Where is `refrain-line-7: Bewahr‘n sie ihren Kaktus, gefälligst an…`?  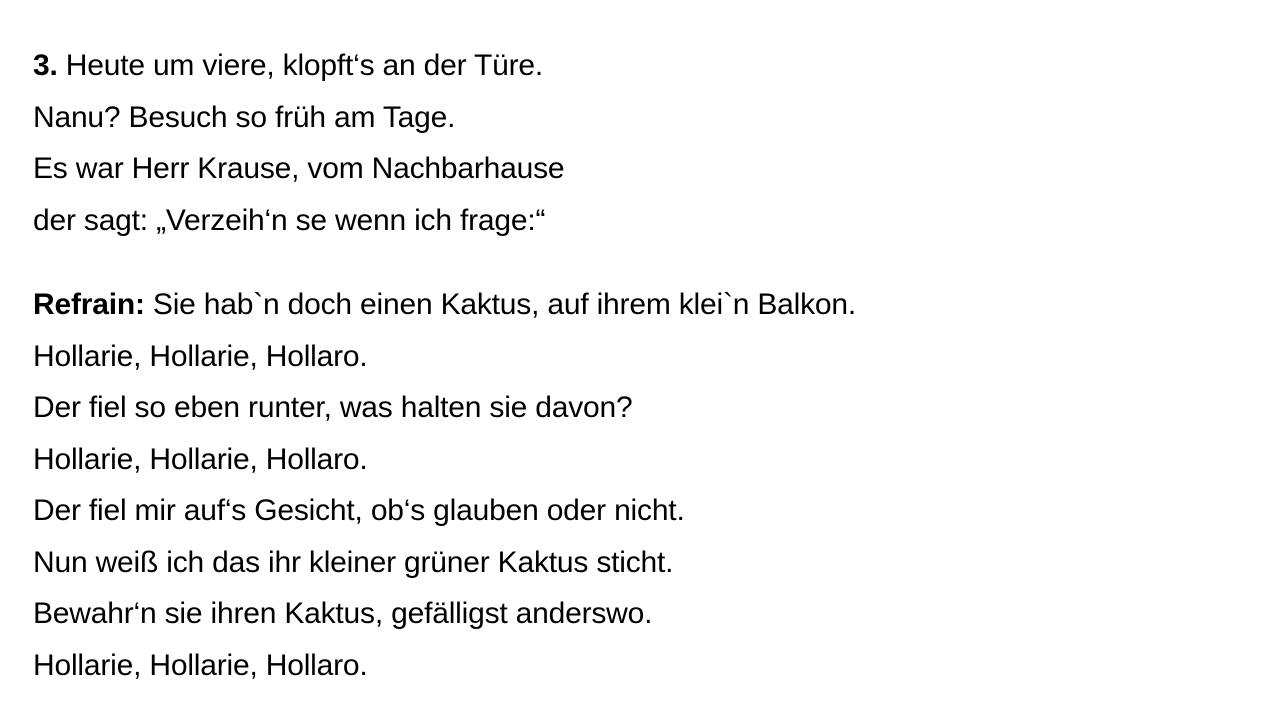
refrain-line-7: Bewahr‘n sie ihren Kaktus, gefälligst an… is located at coordinates (343, 613).